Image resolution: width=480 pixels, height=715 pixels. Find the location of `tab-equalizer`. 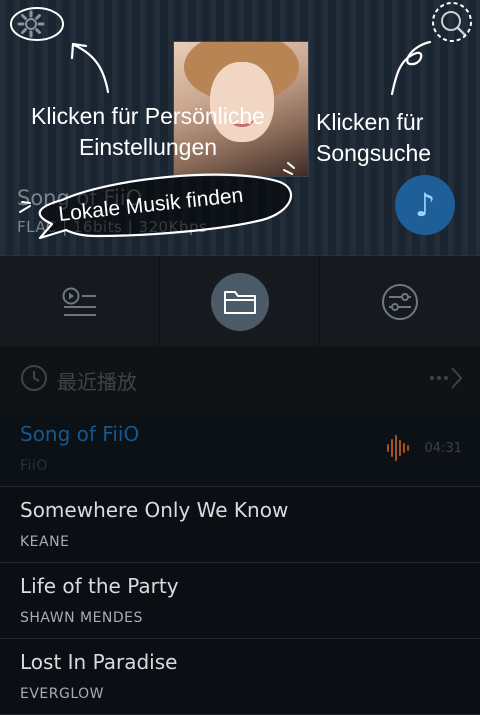

tab-equalizer is located at coordinates (399, 301).